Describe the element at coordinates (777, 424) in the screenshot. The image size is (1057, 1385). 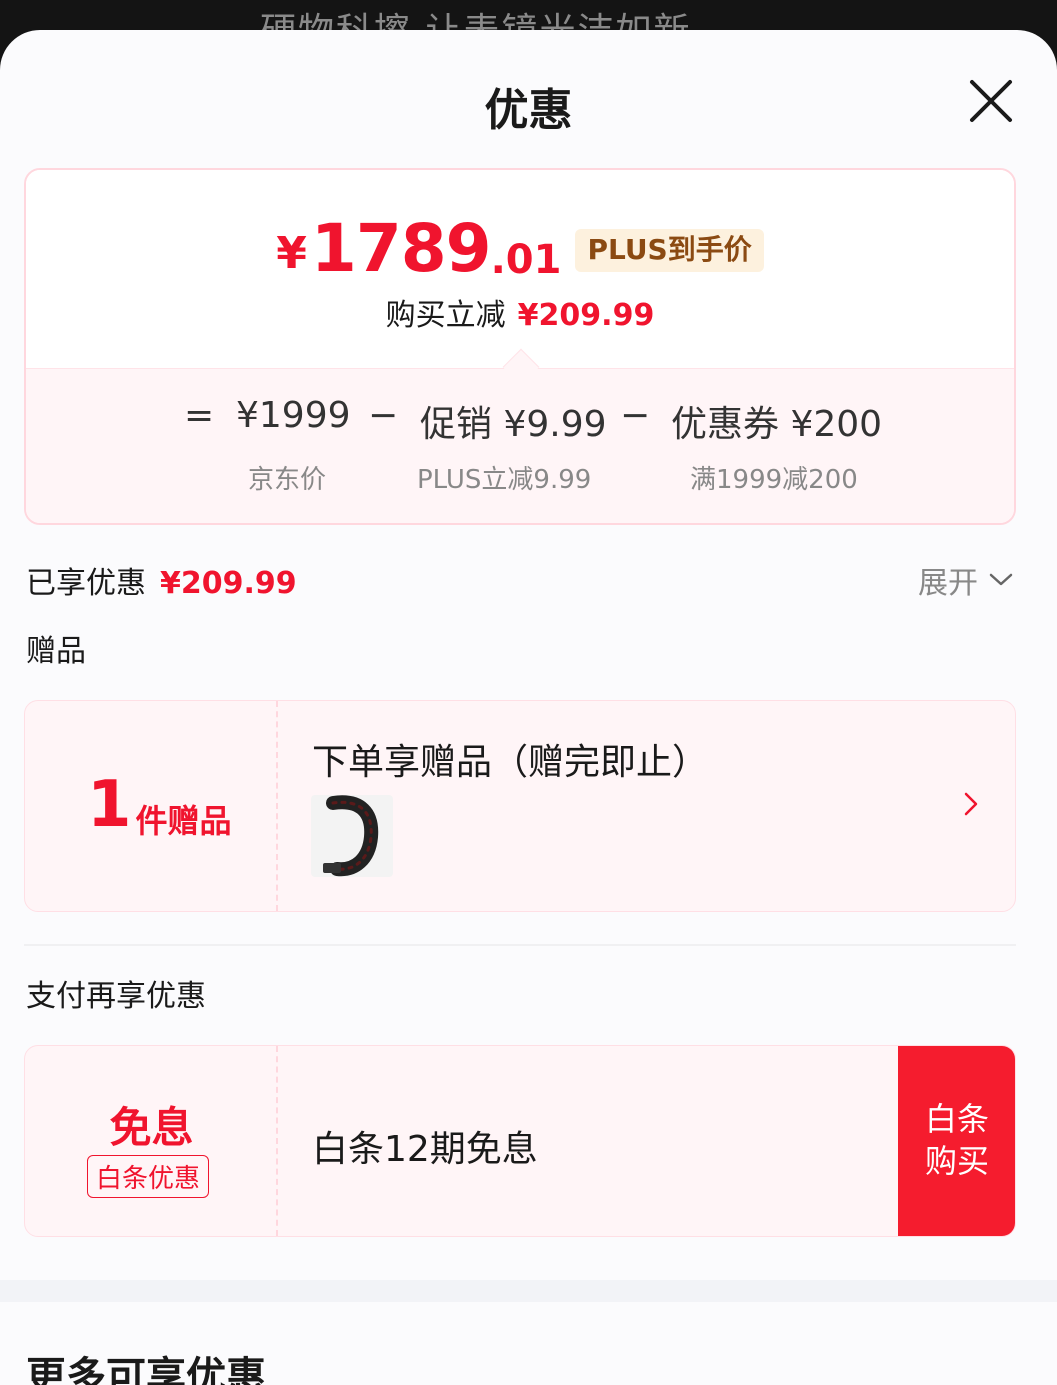
I see `coupon-value: 优惠券 ¥200` at that location.